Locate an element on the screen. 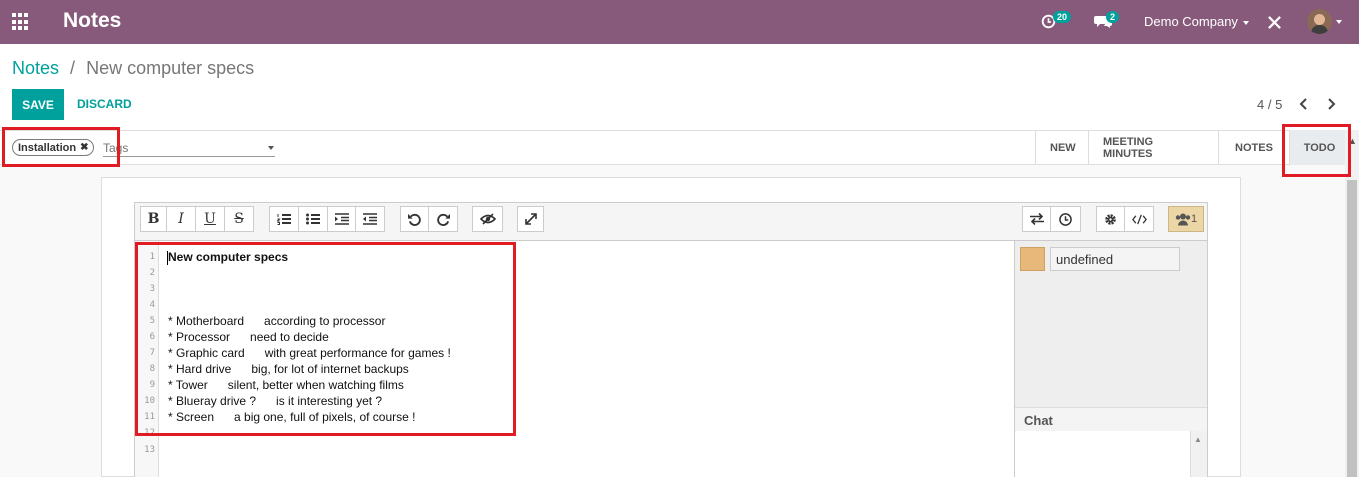 The height and width of the screenshot is (477, 1359). author-name-field: undefined is located at coordinates (1115, 259).